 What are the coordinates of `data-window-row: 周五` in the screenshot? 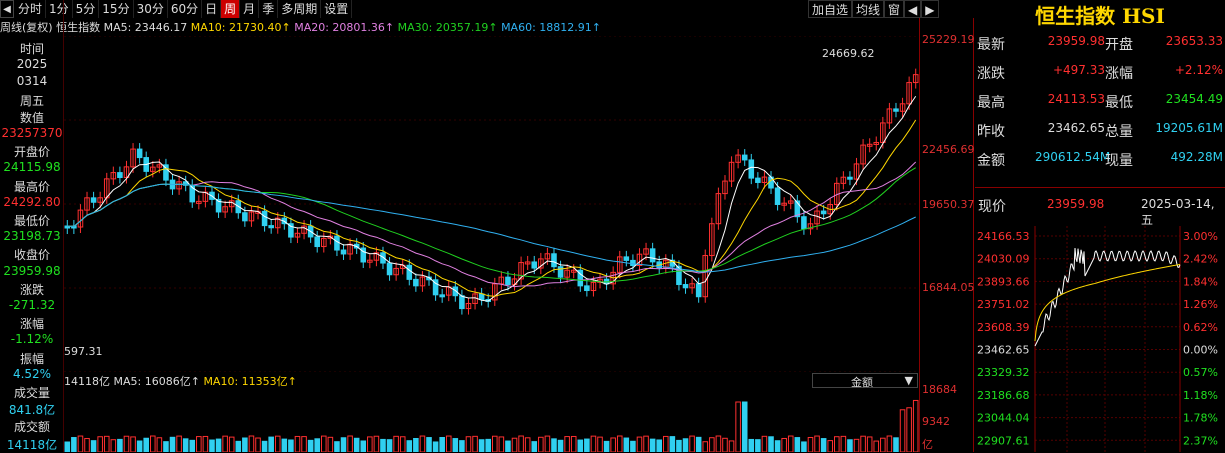 It's located at (31, 100).